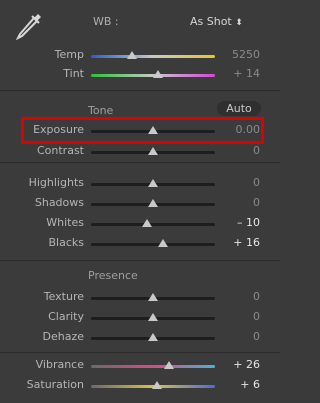  What do you see at coordinates (162, 243) in the screenshot?
I see `blacks-slider-thumb` at bounding box center [162, 243].